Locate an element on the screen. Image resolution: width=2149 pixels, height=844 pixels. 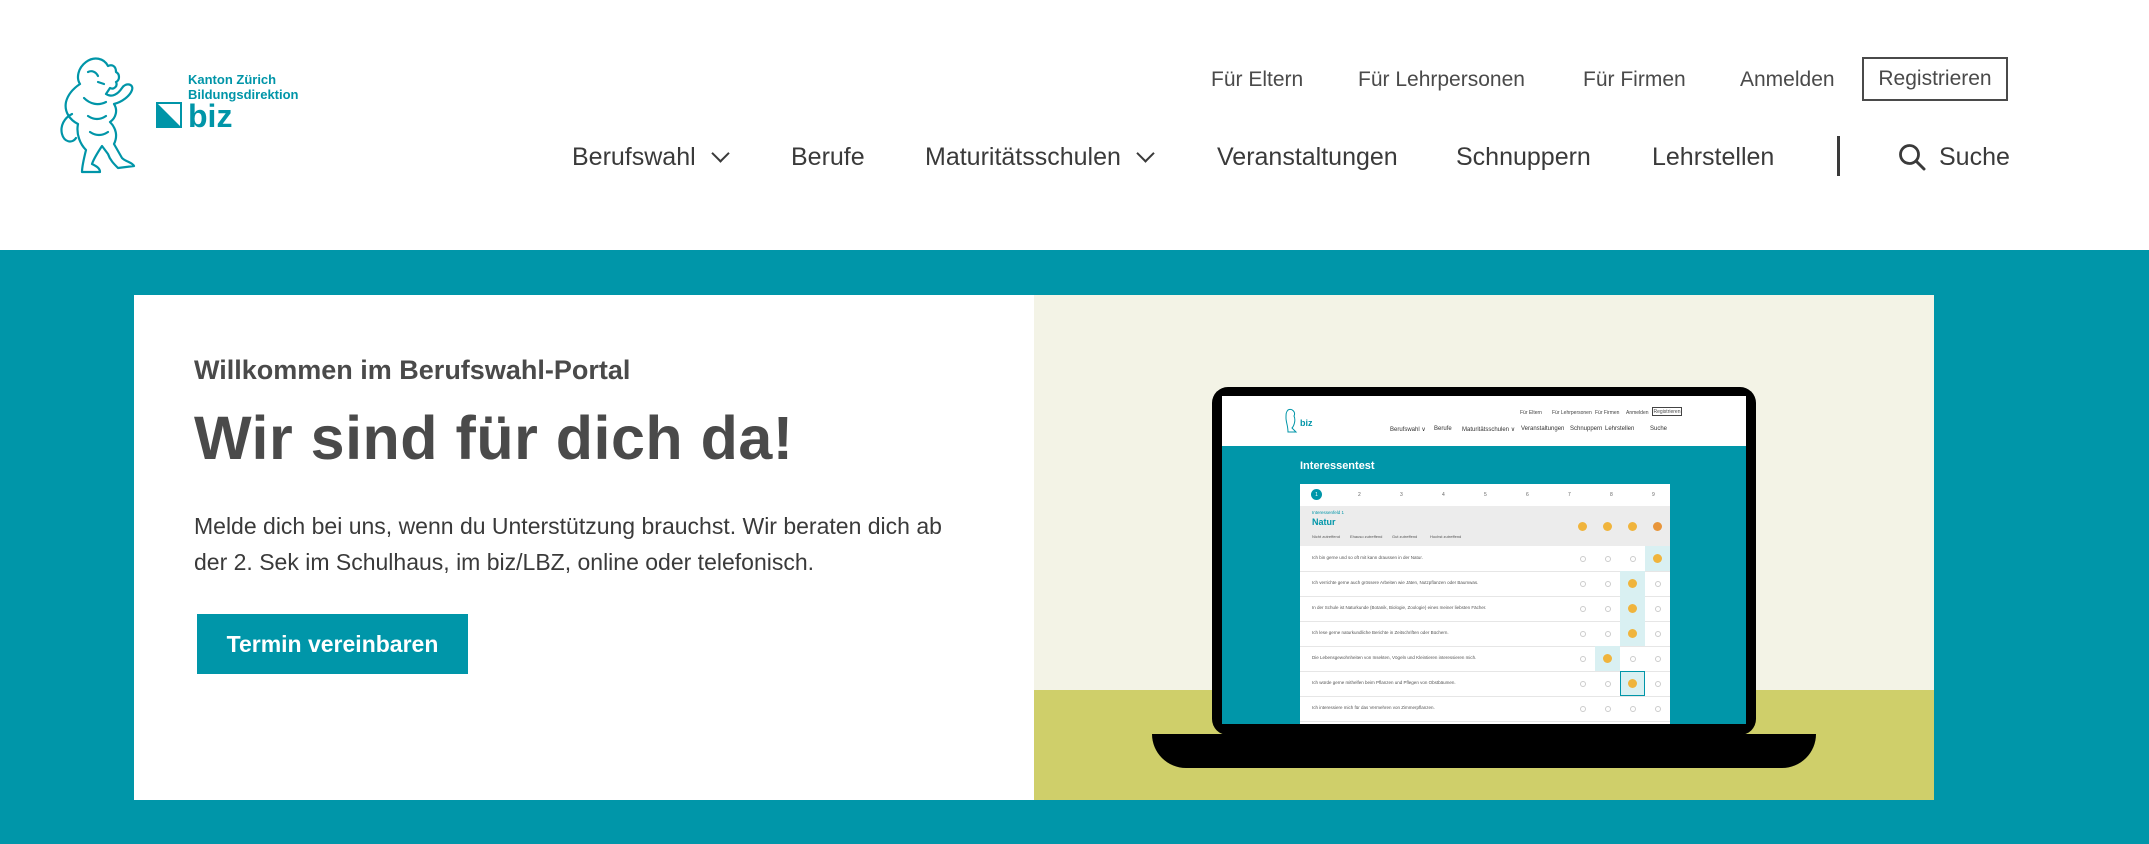
nav-veranstaltungen: Veranstaltungen is located at coordinates (1307, 157).